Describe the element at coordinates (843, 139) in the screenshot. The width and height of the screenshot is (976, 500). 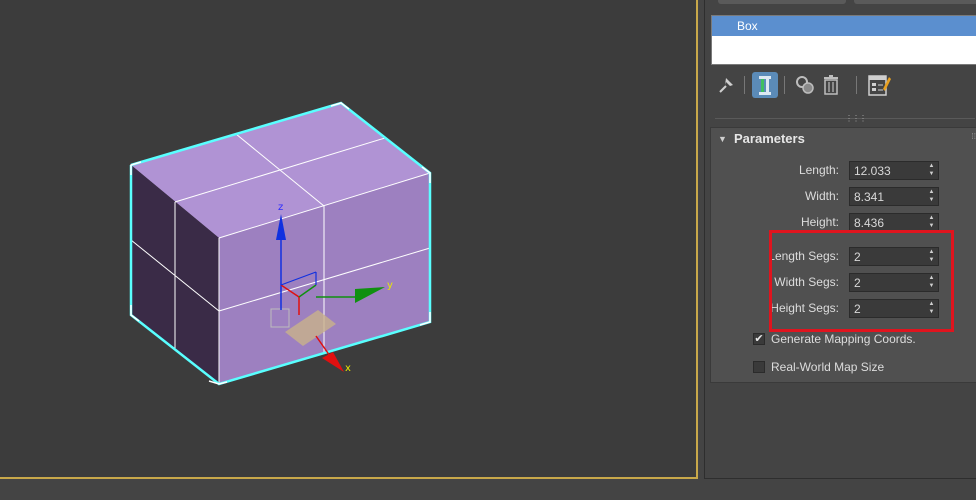
I see `parameters-rollout-header: ▼ Parameters ⁞⁞` at that location.